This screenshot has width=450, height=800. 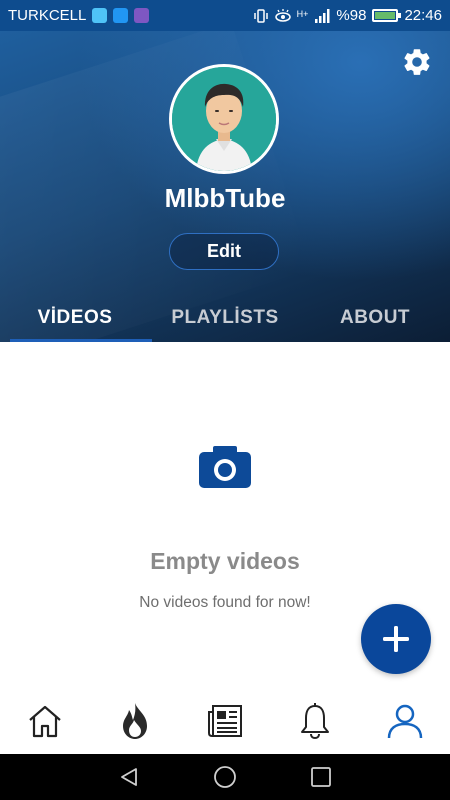 I want to click on profile-tabs: VİDEOS PLAYLİSTS ABOUT, so click(x=225, y=317).